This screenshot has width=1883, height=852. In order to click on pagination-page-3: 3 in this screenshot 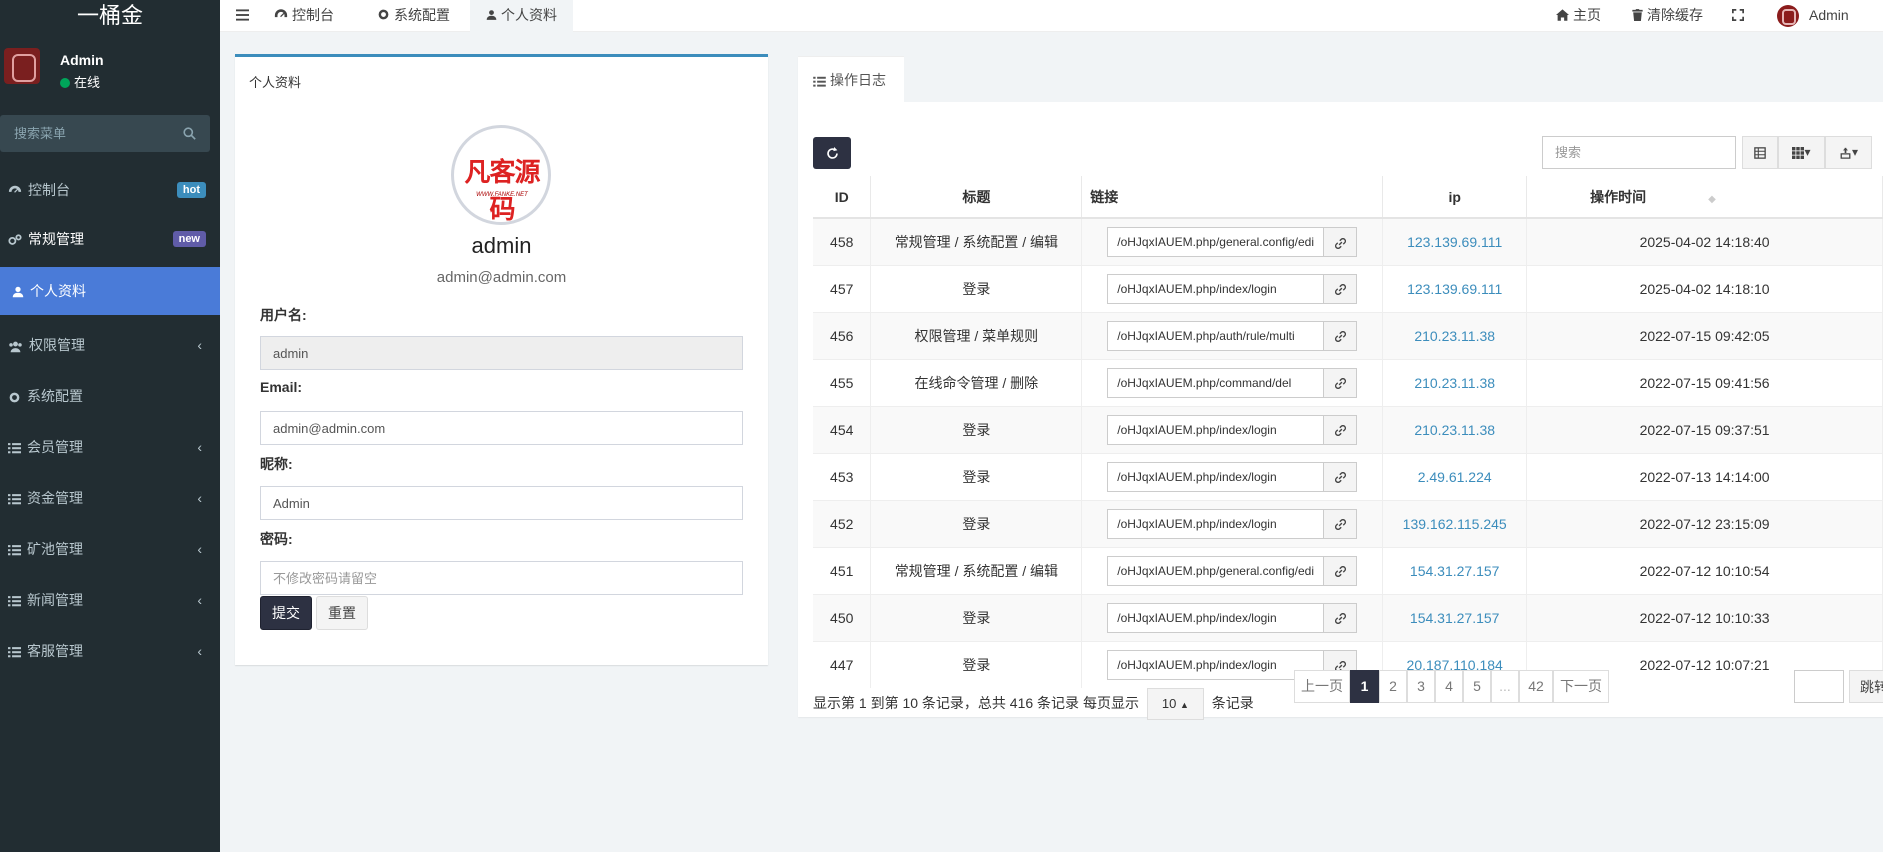, I will do `click(1421, 686)`.